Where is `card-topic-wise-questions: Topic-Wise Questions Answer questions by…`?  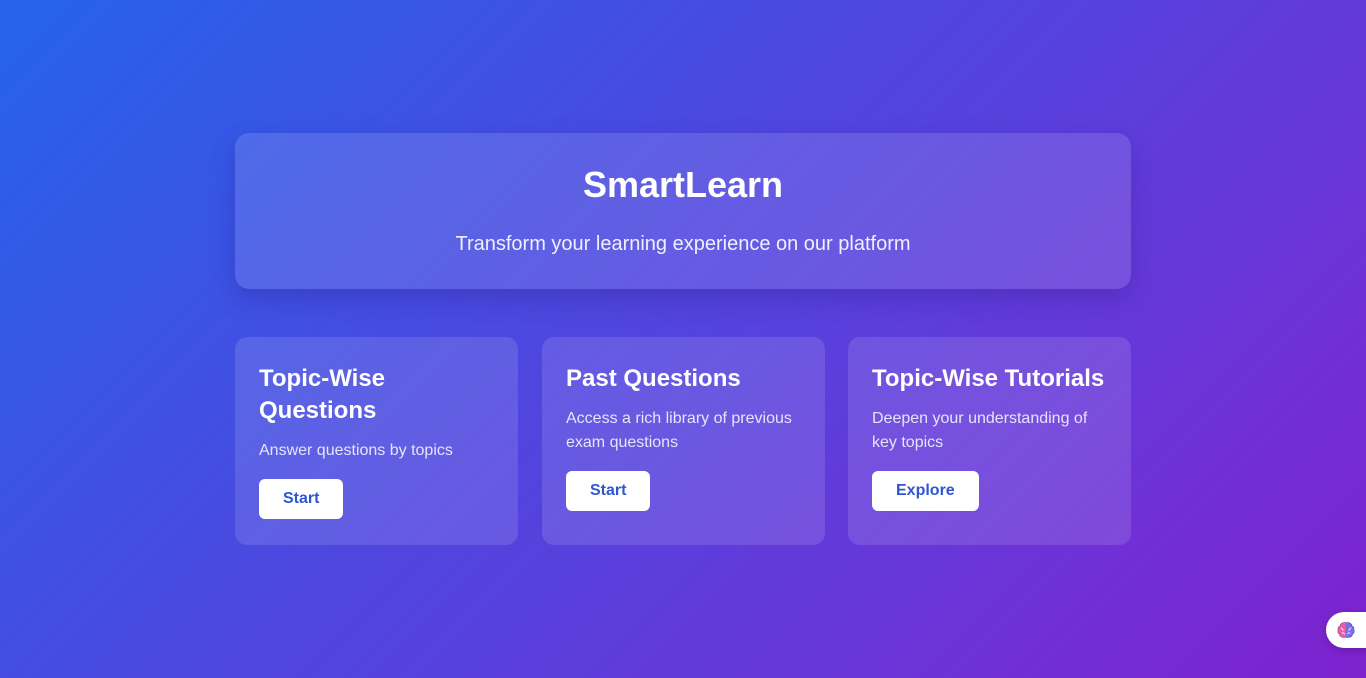
card-topic-wise-questions: Topic-Wise Questions Answer questions by… is located at coordinates (376, 441).